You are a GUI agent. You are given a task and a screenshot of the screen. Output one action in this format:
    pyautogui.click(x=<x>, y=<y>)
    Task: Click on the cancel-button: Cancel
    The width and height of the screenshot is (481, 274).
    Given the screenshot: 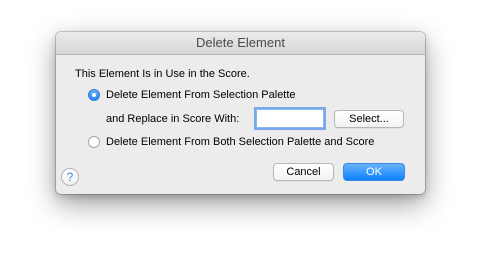 What is the action you would take?
    pyautogui.click(x=303, y=172)
    